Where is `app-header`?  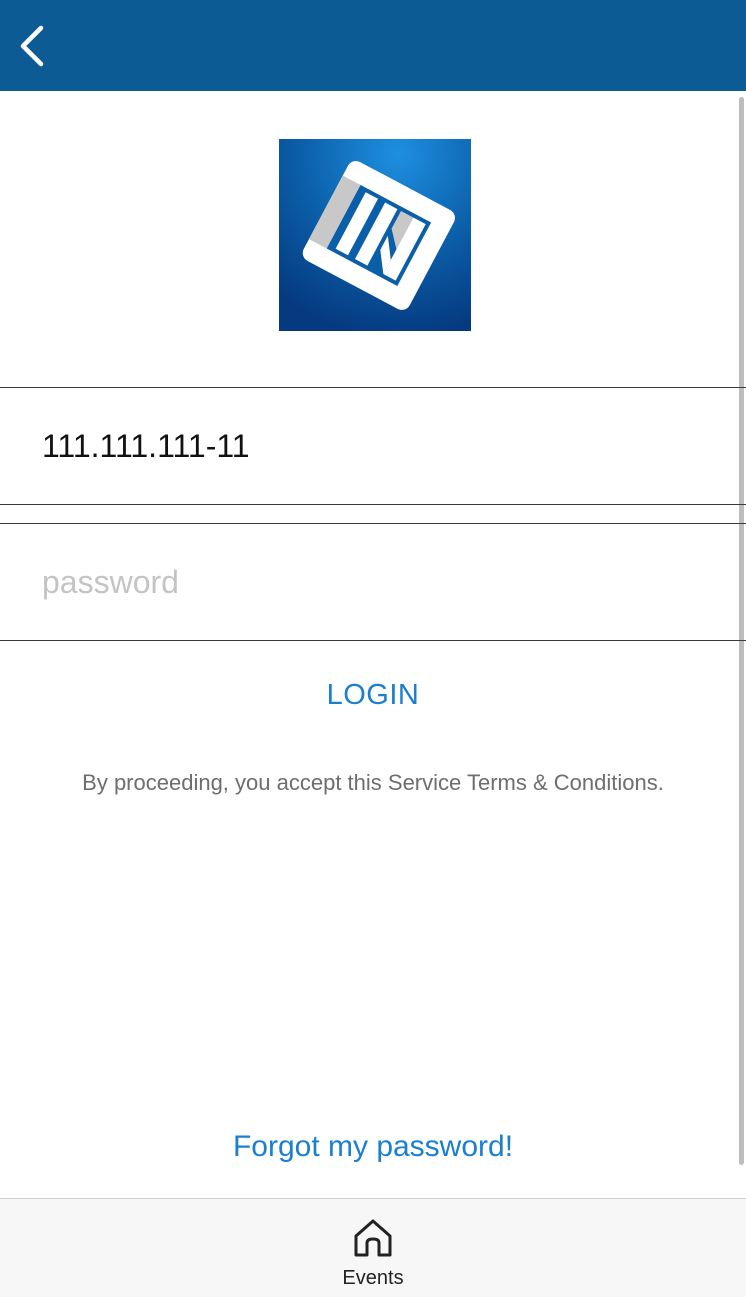
app-header is located at coordinates (373, 45).